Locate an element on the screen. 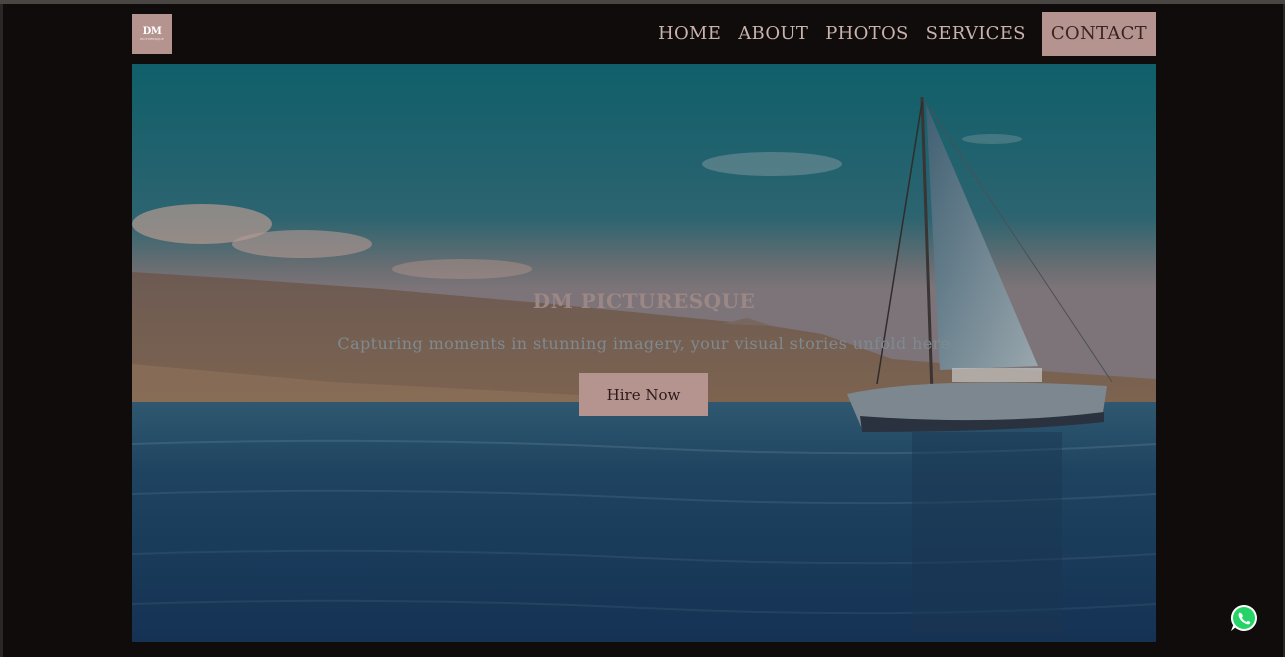 This screenshot has height=657, width=1285. nav-home: HOME is located at coordinates (689, 34).